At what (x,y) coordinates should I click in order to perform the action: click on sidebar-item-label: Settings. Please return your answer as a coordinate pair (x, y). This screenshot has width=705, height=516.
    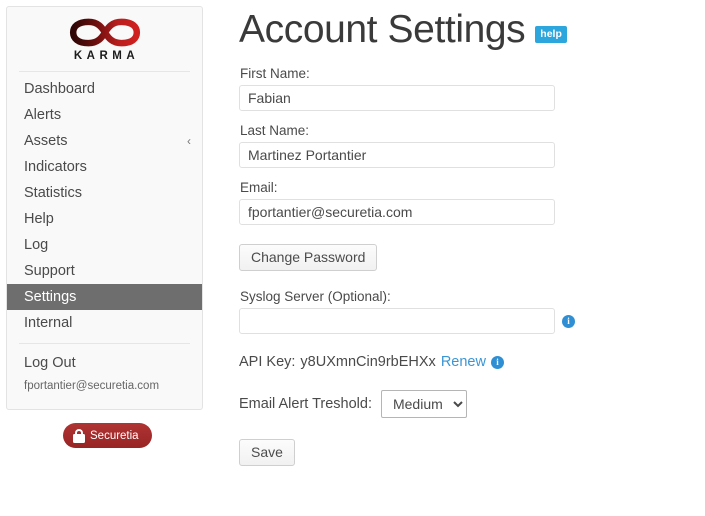
    Looking at the image, I should click on (50, 297).